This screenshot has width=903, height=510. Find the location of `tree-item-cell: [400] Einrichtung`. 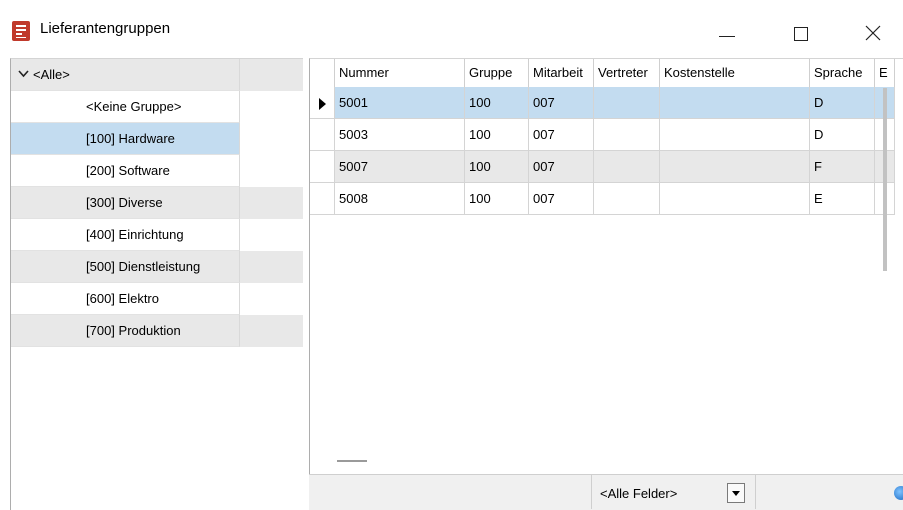

tree-item-cell: [400] Einrichtung is located at coordinates (125, 235).